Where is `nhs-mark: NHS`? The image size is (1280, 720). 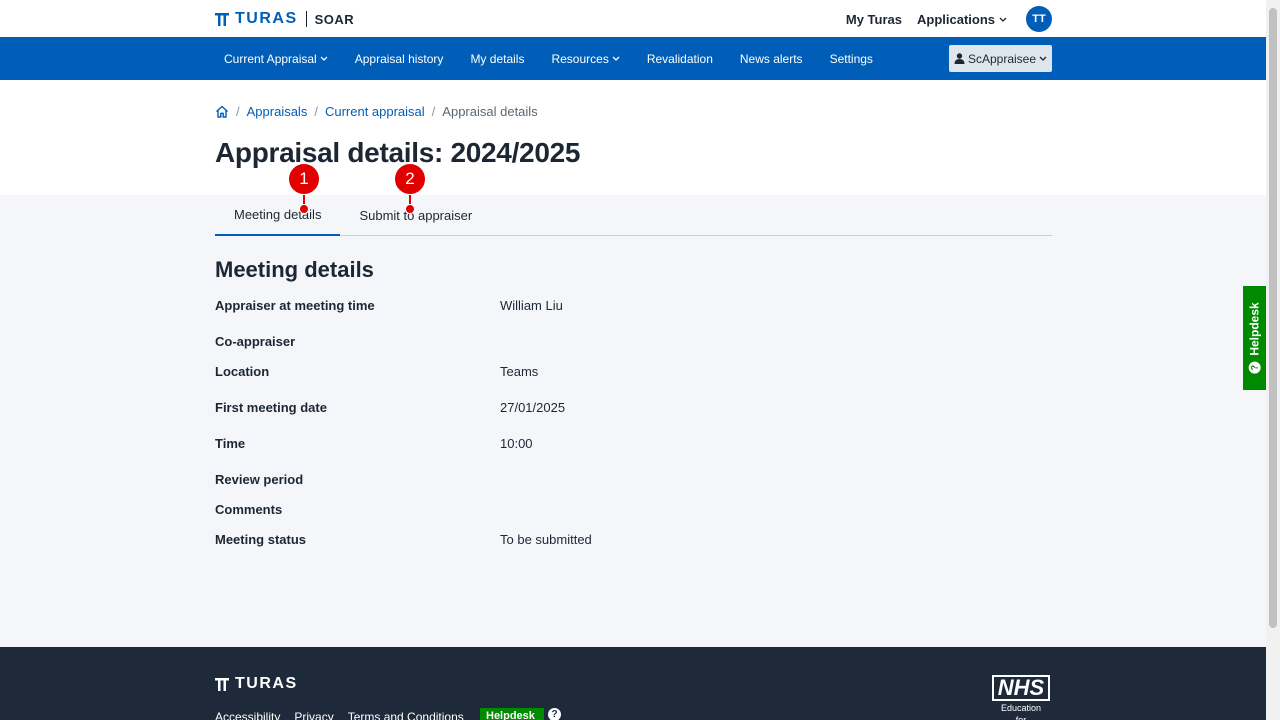 nhs-mark: NHS is located at coordinates (1021, 688).